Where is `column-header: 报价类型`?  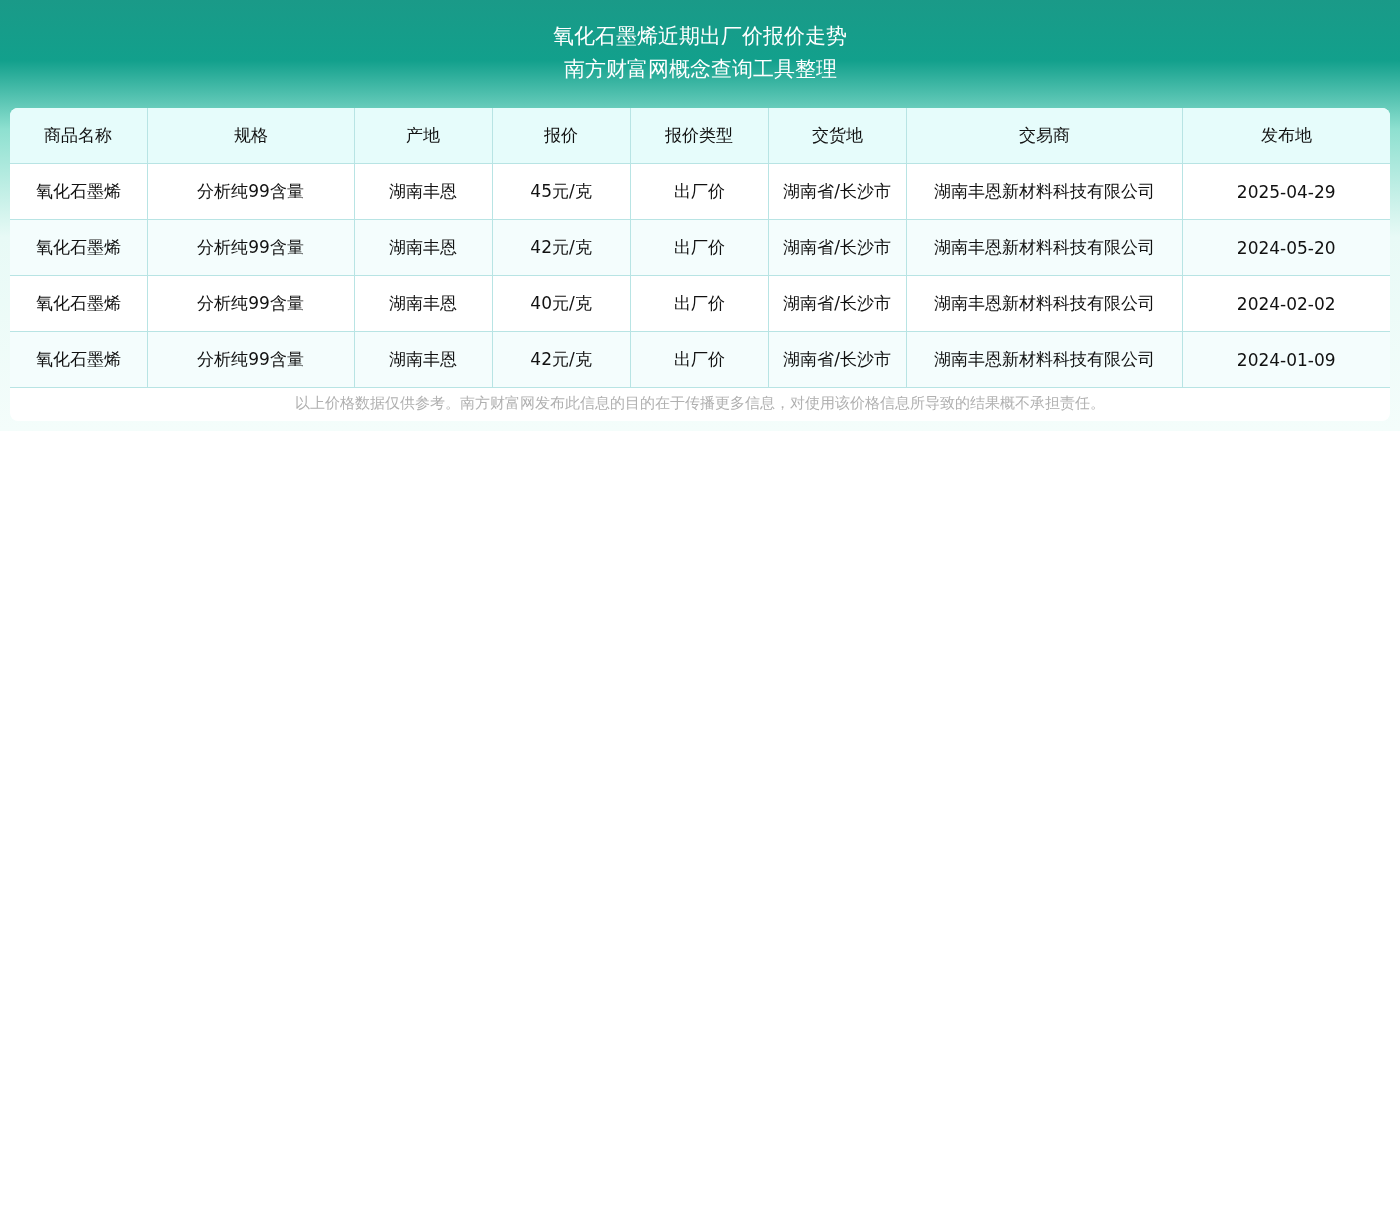
column-header: 报价类型 is located at coordinates (699, 136).